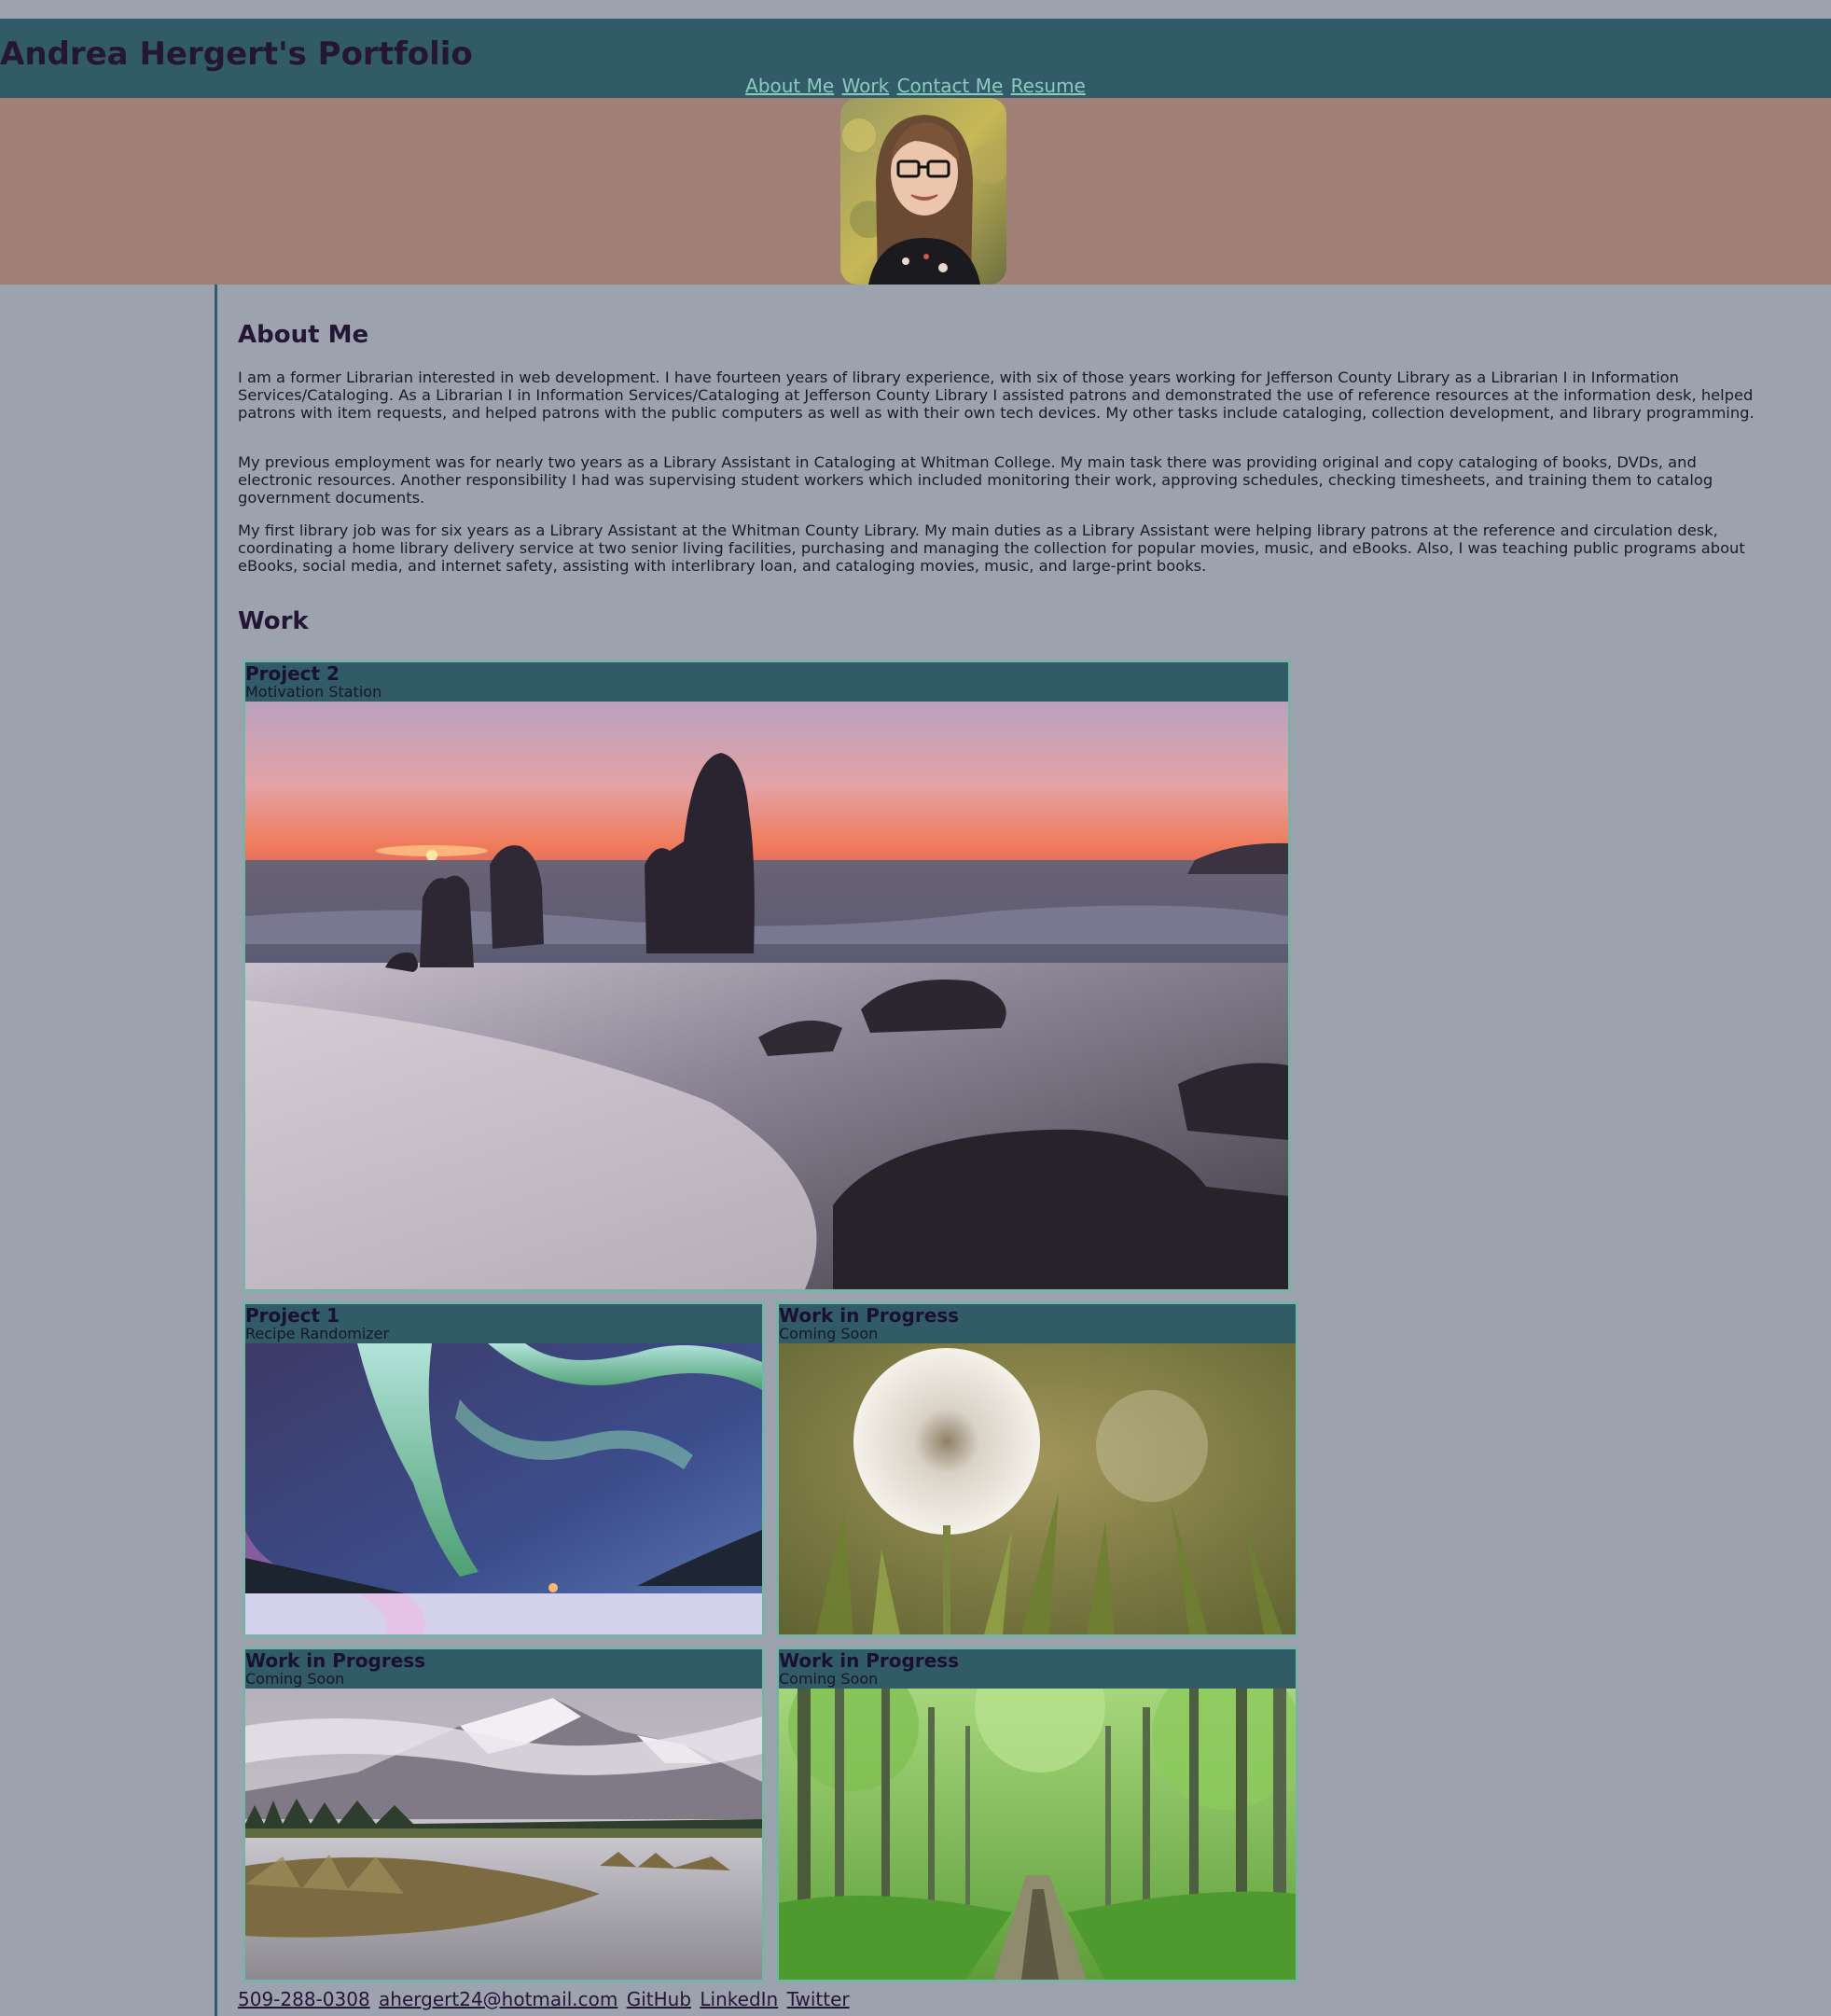  Describe the element at coordinates (1048, 86) in the screenshot. I see `nav-link-resume: Resume` at that location.